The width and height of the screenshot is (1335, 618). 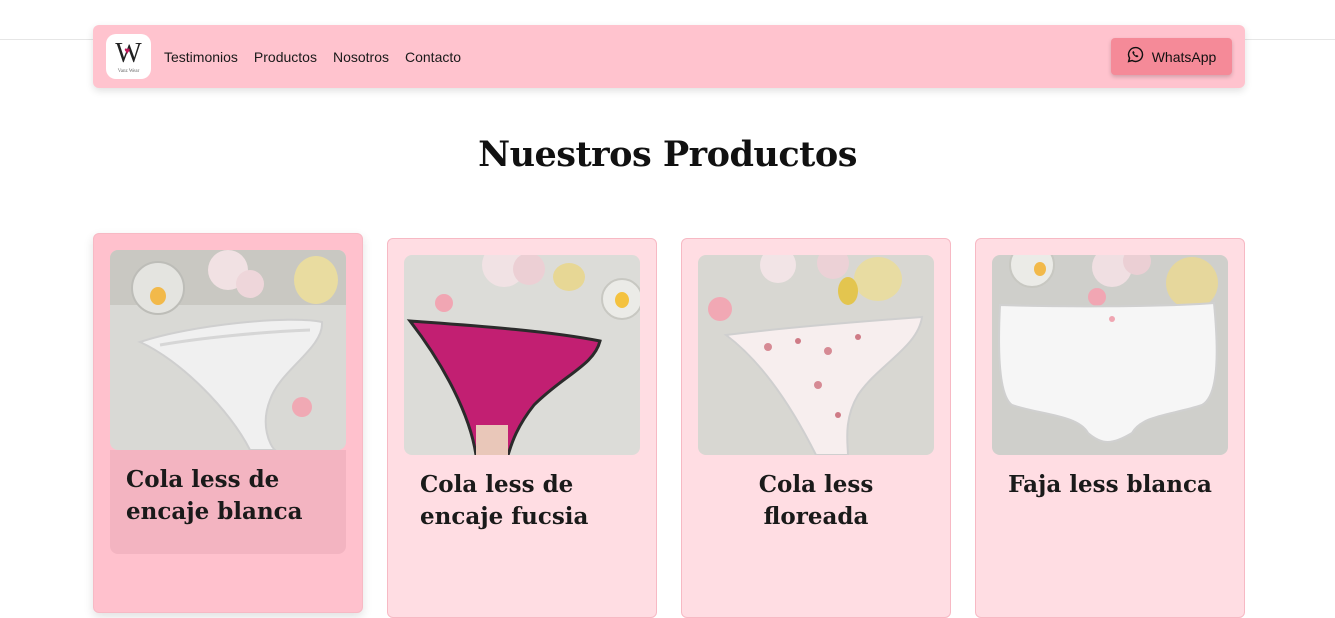 What do you see at coordinates (504, 500) in the screenshot?
I see `product-name: Cola less de encaje fucsia` at bounding box center [504, 500].